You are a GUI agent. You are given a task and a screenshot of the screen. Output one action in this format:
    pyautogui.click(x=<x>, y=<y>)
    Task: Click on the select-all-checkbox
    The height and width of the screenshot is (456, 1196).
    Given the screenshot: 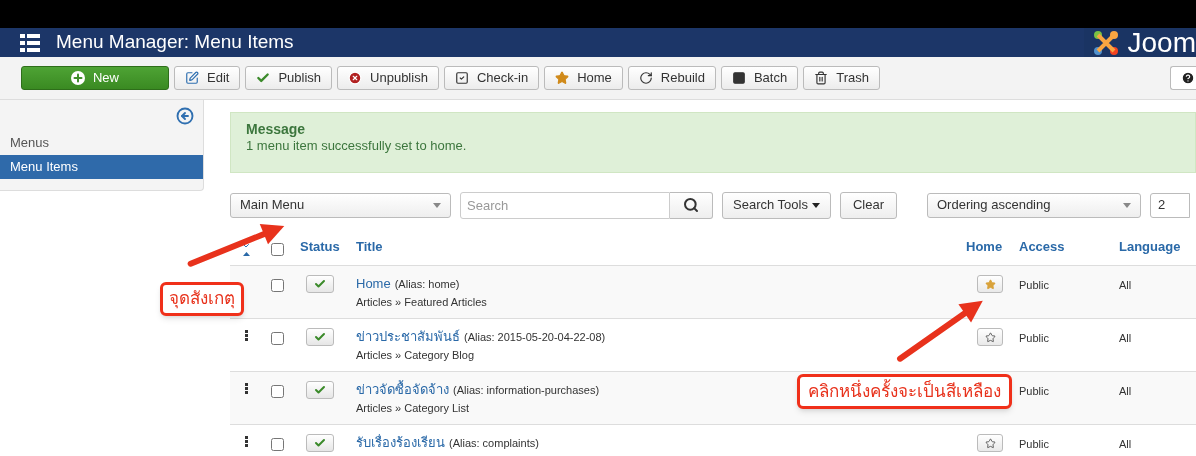 What is the action you would take?
    pyautogui.click(x=277, y=249)
    